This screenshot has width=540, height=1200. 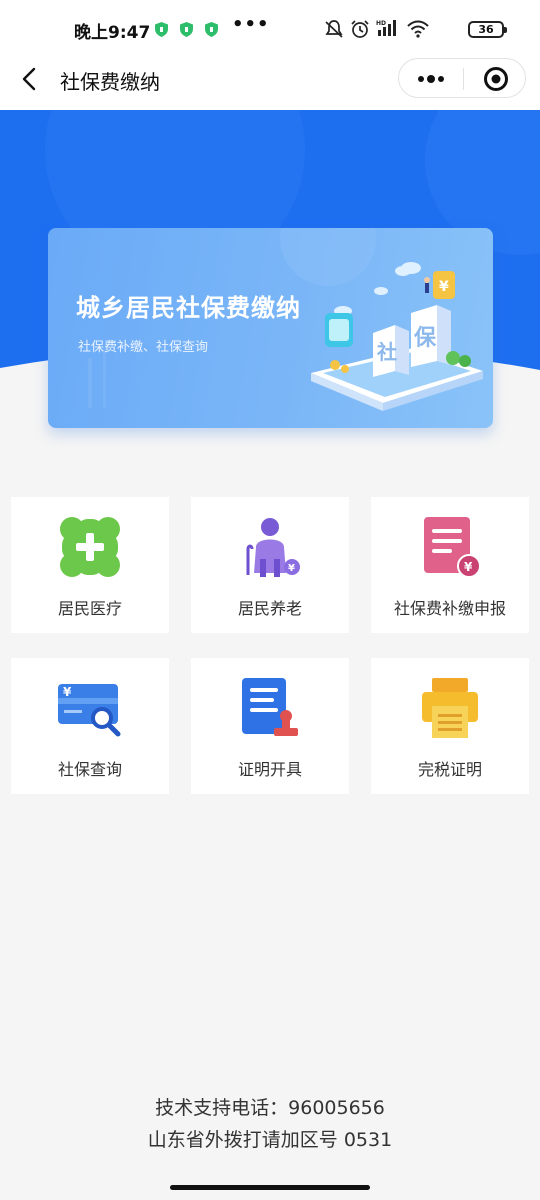 I want to click on service-label: 社保费补缴申报, so click(x=449, y=608).